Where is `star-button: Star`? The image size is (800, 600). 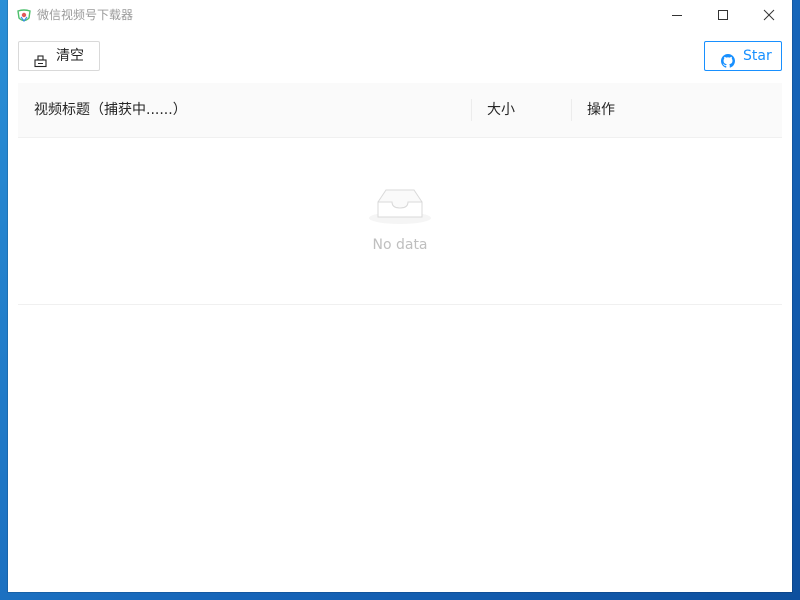 star-button: Star is located at coordinates (743, 56).